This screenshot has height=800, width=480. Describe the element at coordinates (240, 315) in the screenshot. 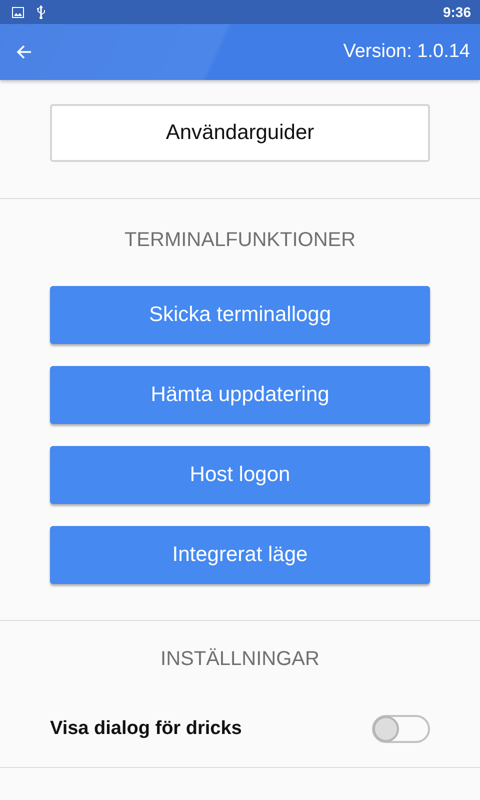

I see `action-button: Skicka terminallogg` at that location.